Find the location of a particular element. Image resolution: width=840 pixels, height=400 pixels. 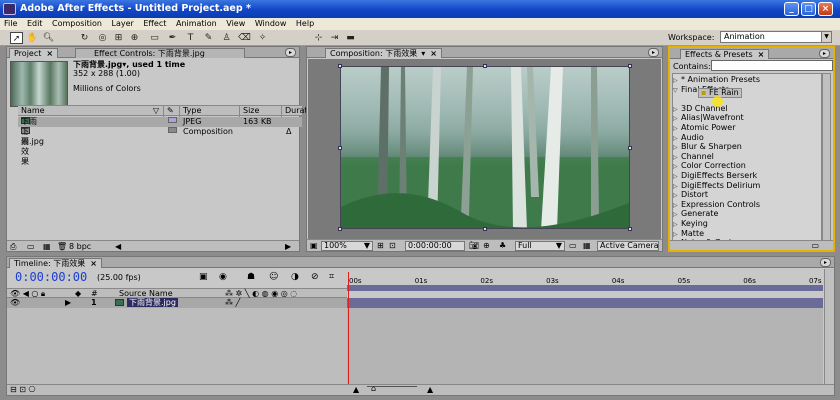

region-of-interest-icon: ▭ is located at coordinates (573, 245).